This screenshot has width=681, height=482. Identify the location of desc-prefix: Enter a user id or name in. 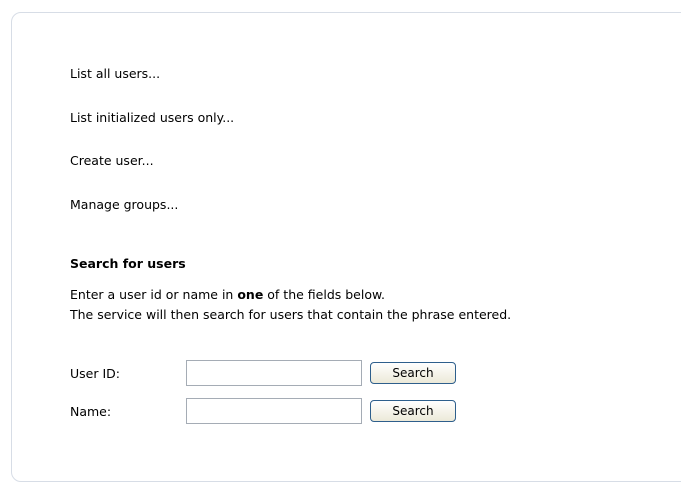
(154, 294).